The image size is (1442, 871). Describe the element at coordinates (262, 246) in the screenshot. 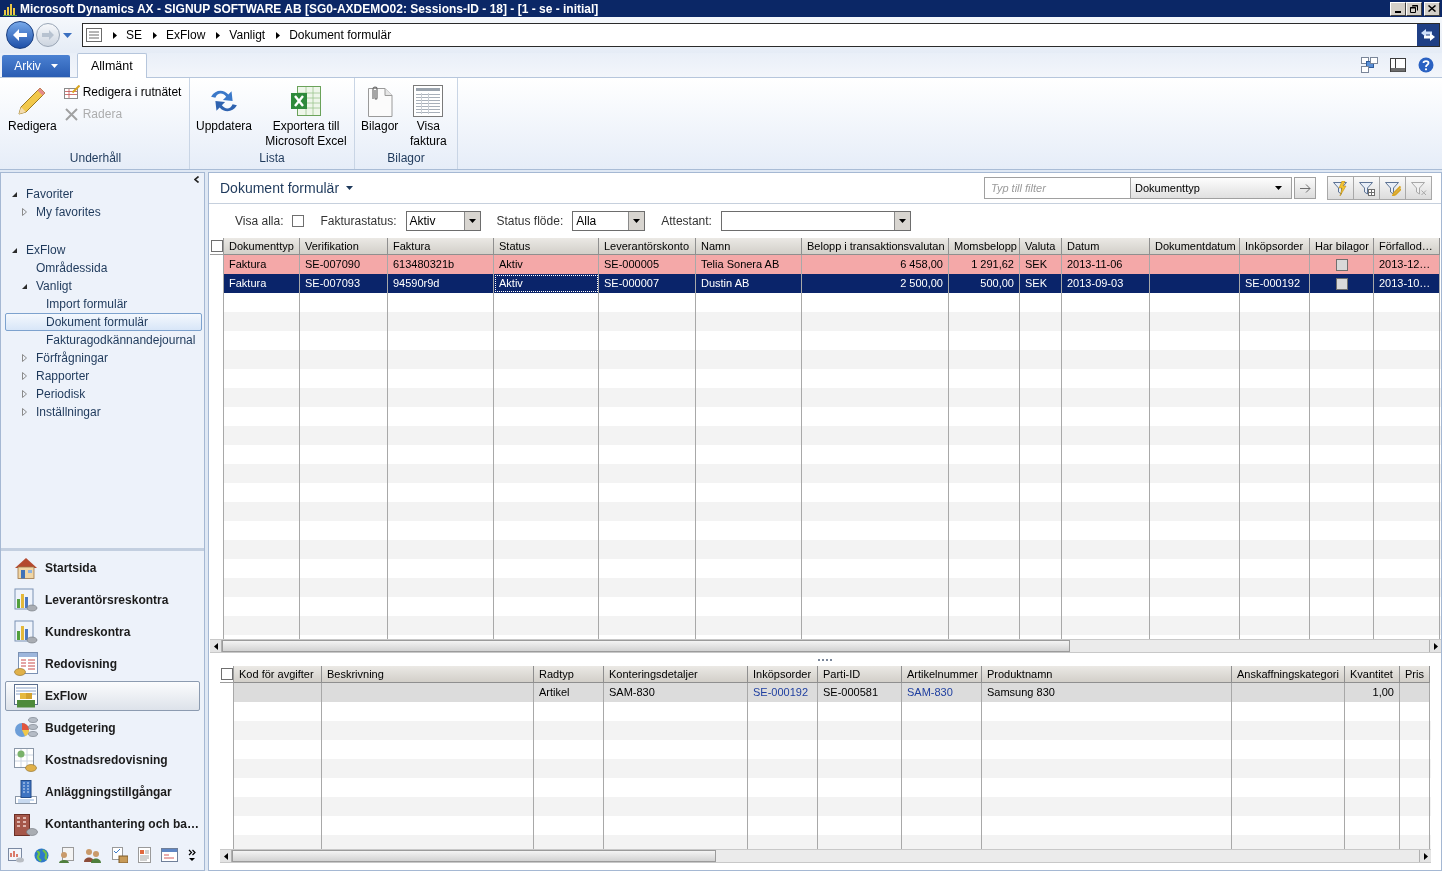

I see `column-header: Dokumenttyp` at that location.